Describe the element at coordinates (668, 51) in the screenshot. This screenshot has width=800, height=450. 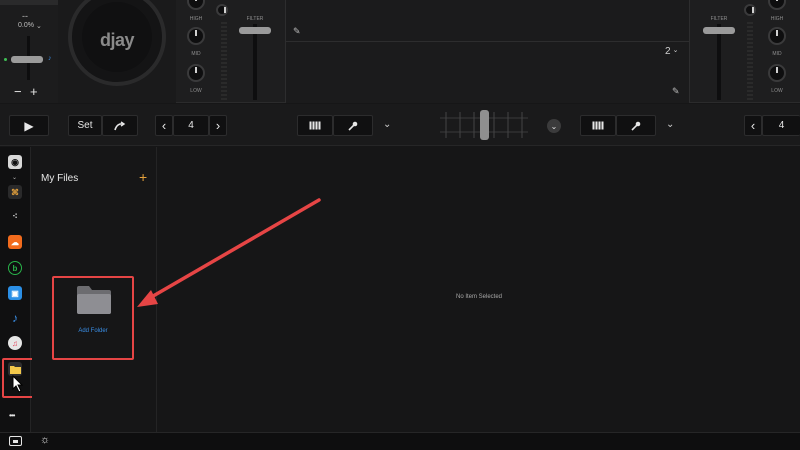
I see `deck-number: 2` at that location.